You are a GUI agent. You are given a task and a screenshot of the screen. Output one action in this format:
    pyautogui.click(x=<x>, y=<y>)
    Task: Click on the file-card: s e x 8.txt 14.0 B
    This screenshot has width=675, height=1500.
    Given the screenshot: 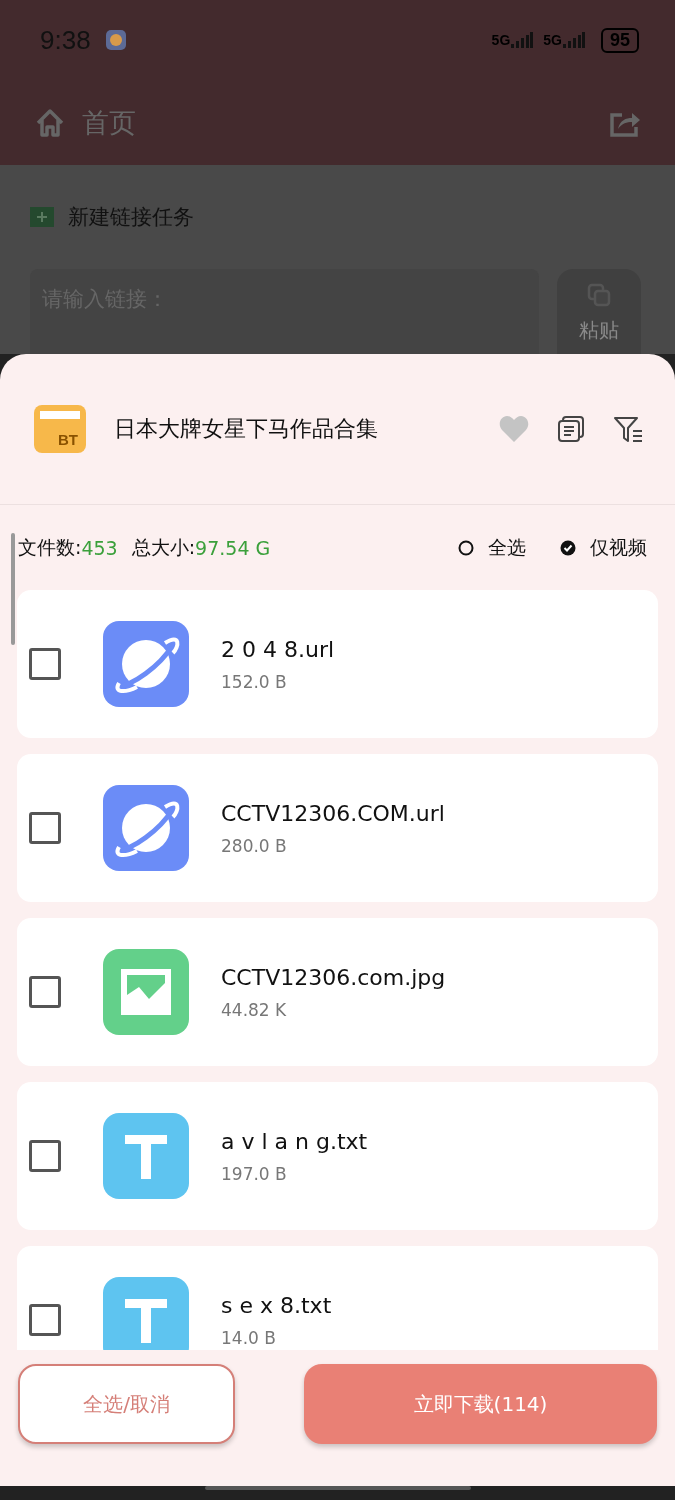 What is the action you would take?
    pyautogui.click(x=337, y=1298)
    